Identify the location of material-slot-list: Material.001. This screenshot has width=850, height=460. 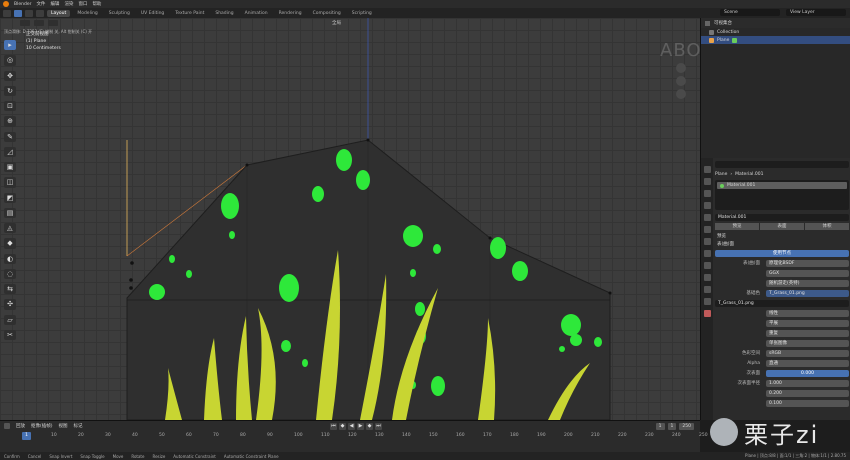
(782, 195).